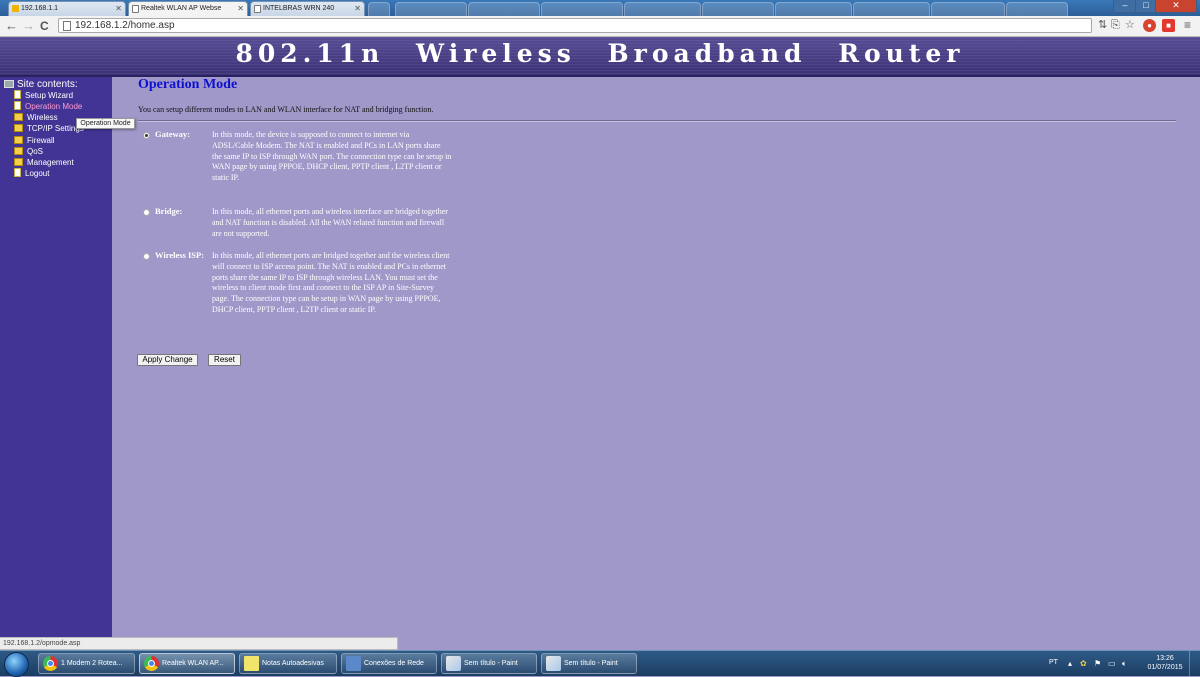  What do you see at coordinates (9, 84) in the screenshot?
I see `tree-root-icon` at bounding box center [9, 84].